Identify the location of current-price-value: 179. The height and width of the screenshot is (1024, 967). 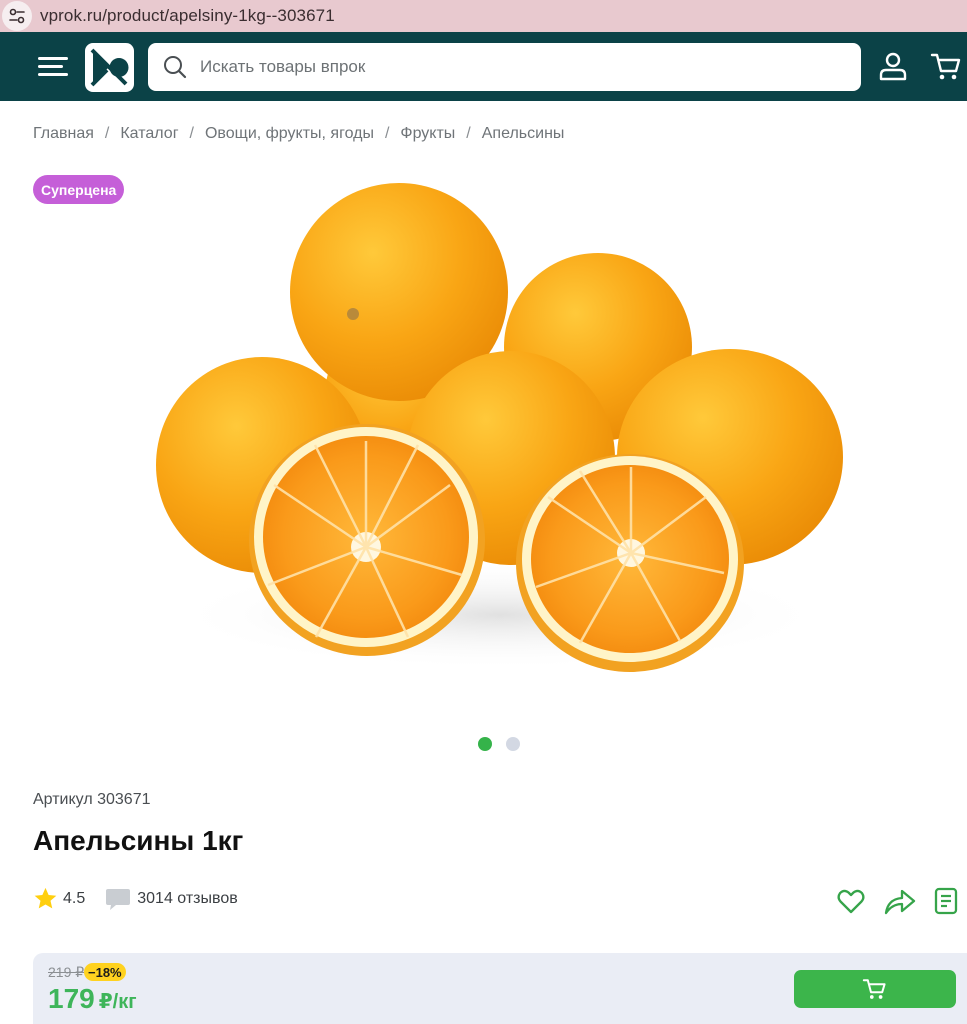
(71, 998).